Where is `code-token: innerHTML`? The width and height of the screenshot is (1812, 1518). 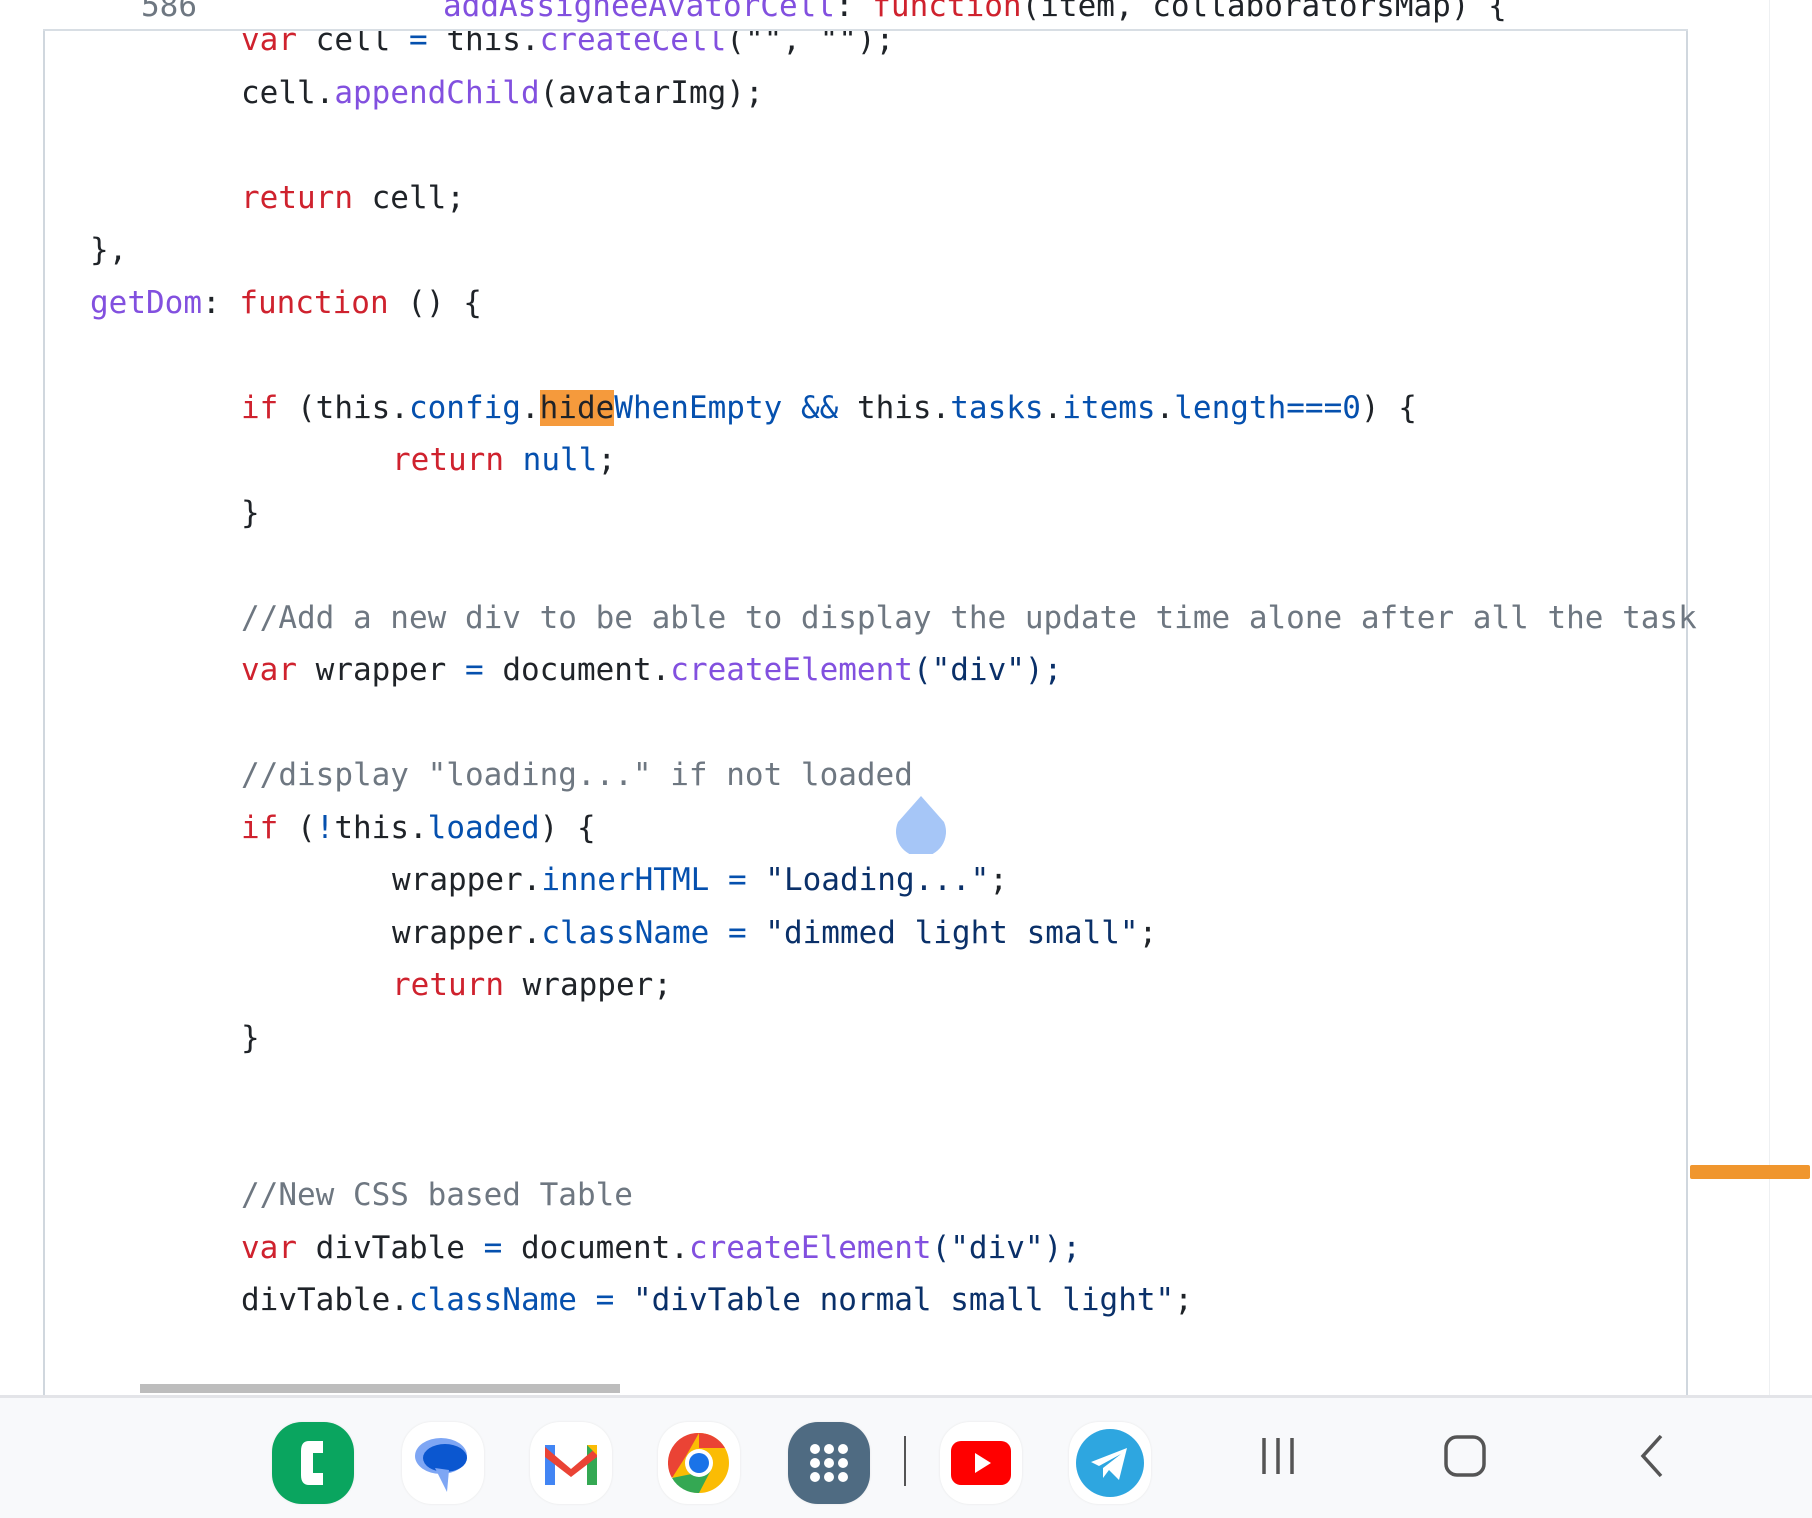 code-token: innerHTML is located at coordinates (625, 880).